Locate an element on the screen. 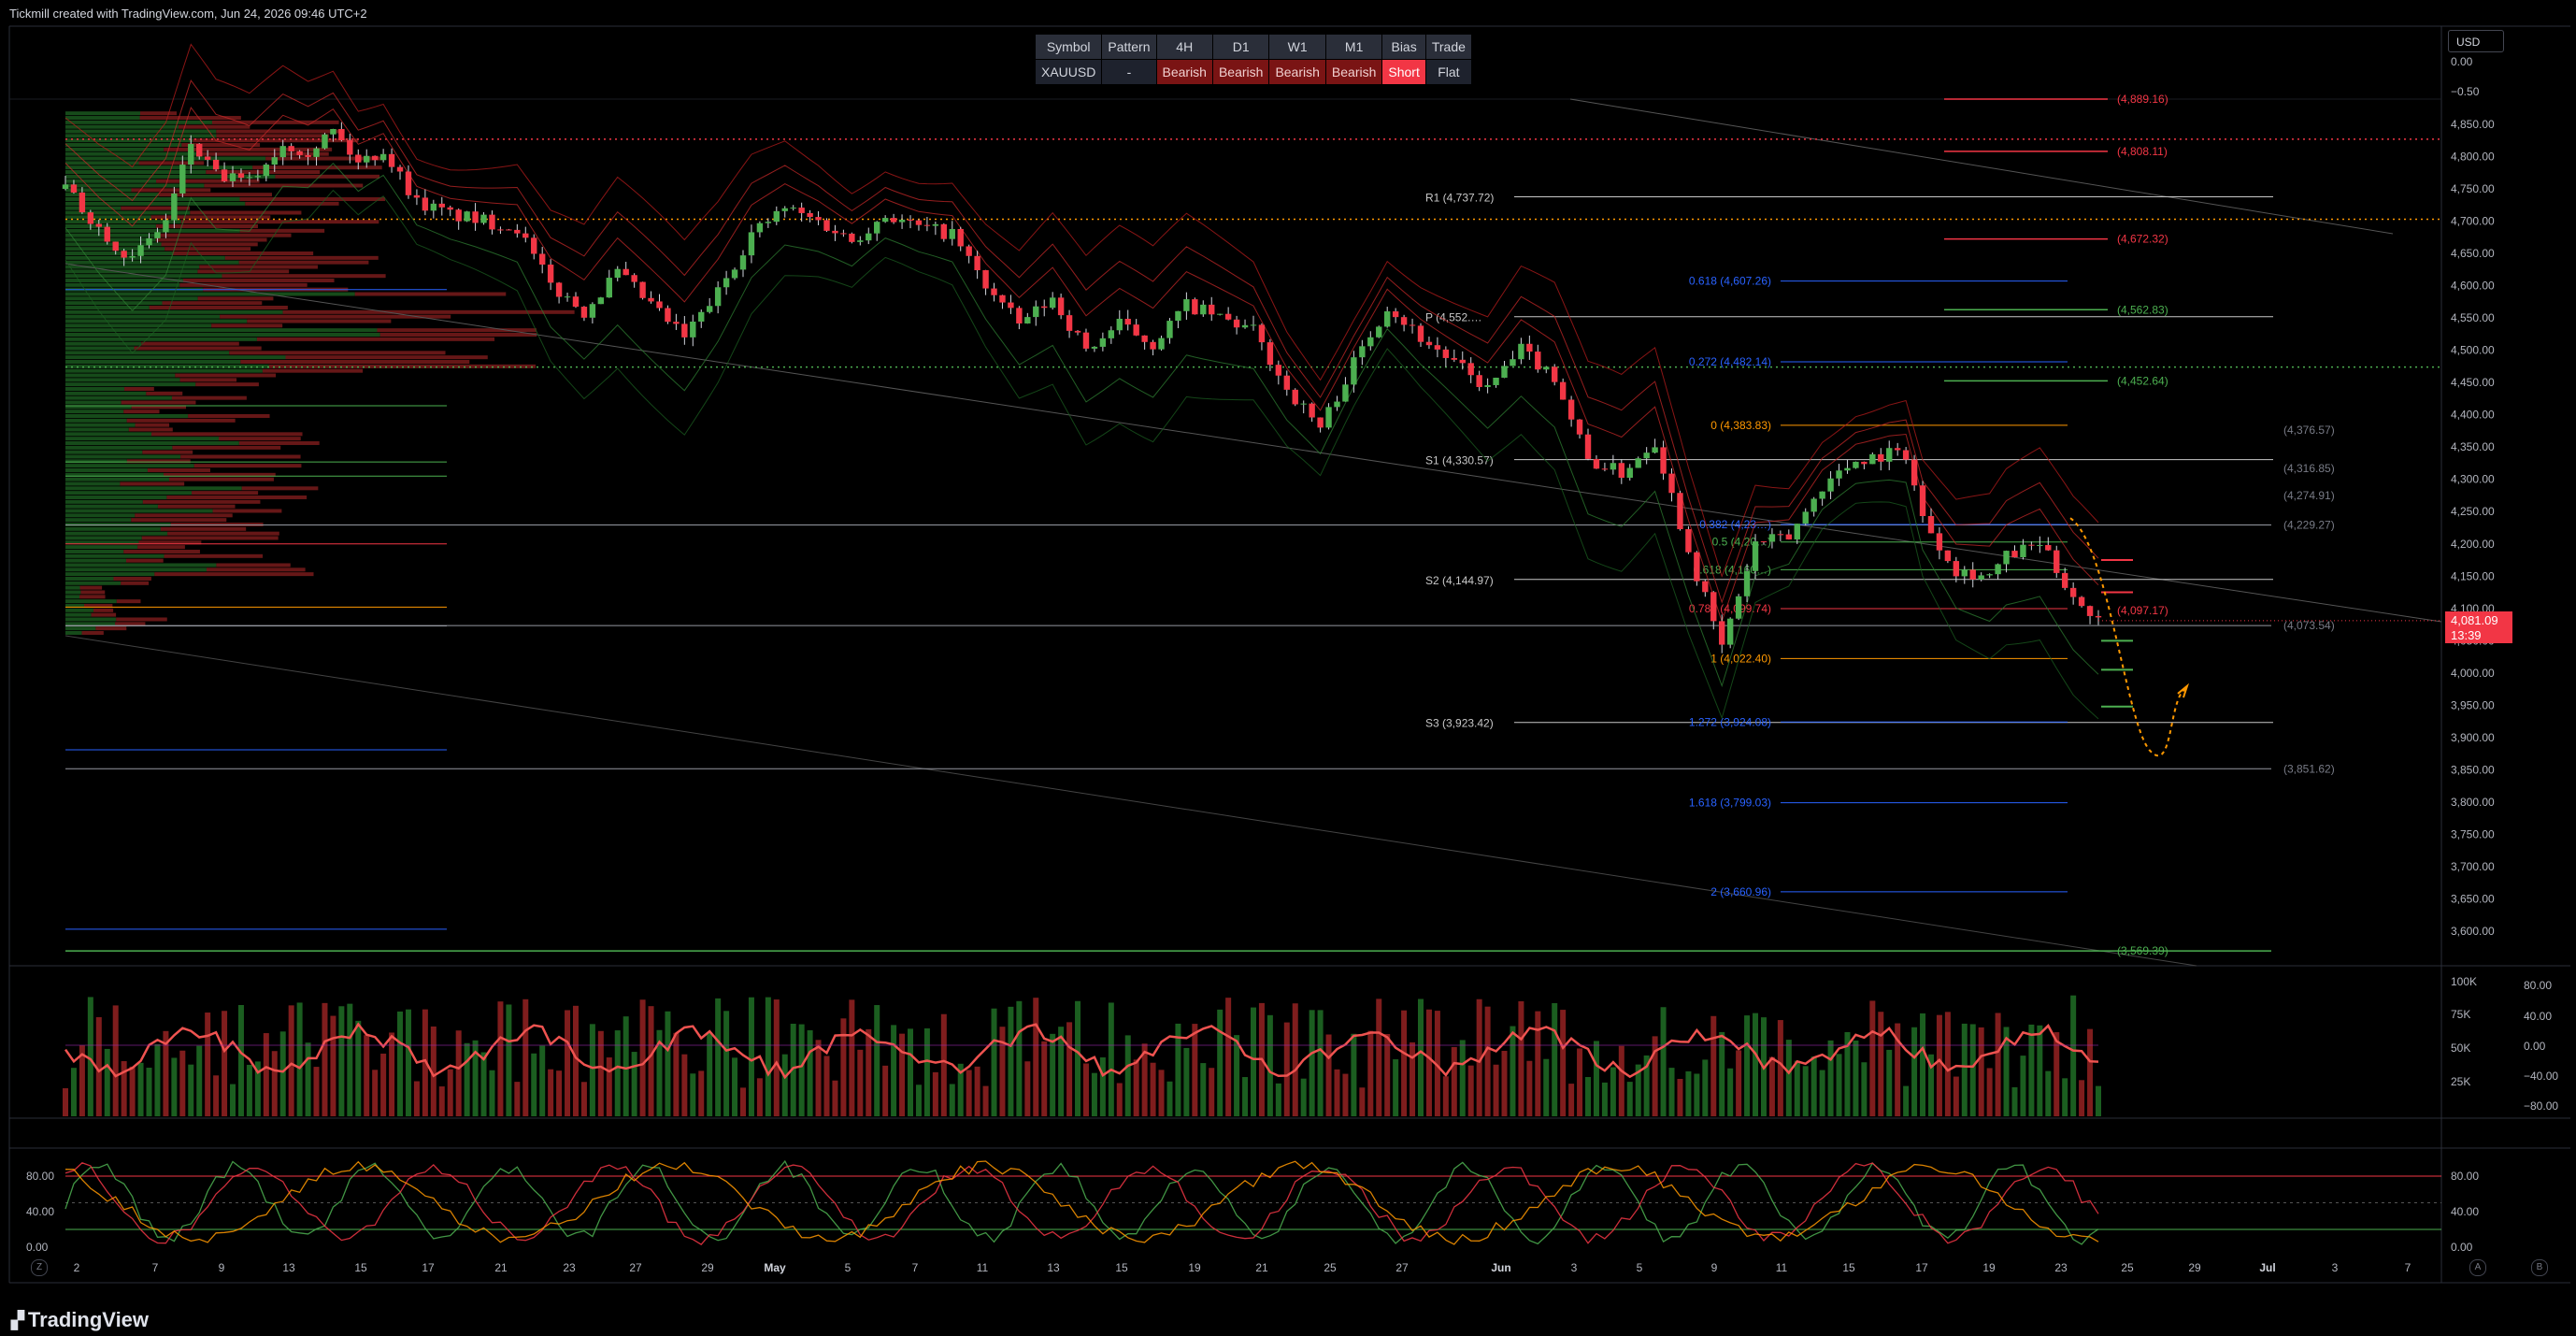 The height and width of the screenshot is (1336, 2576). time-tick-label: 29 is located at coordinates (707, 1267).